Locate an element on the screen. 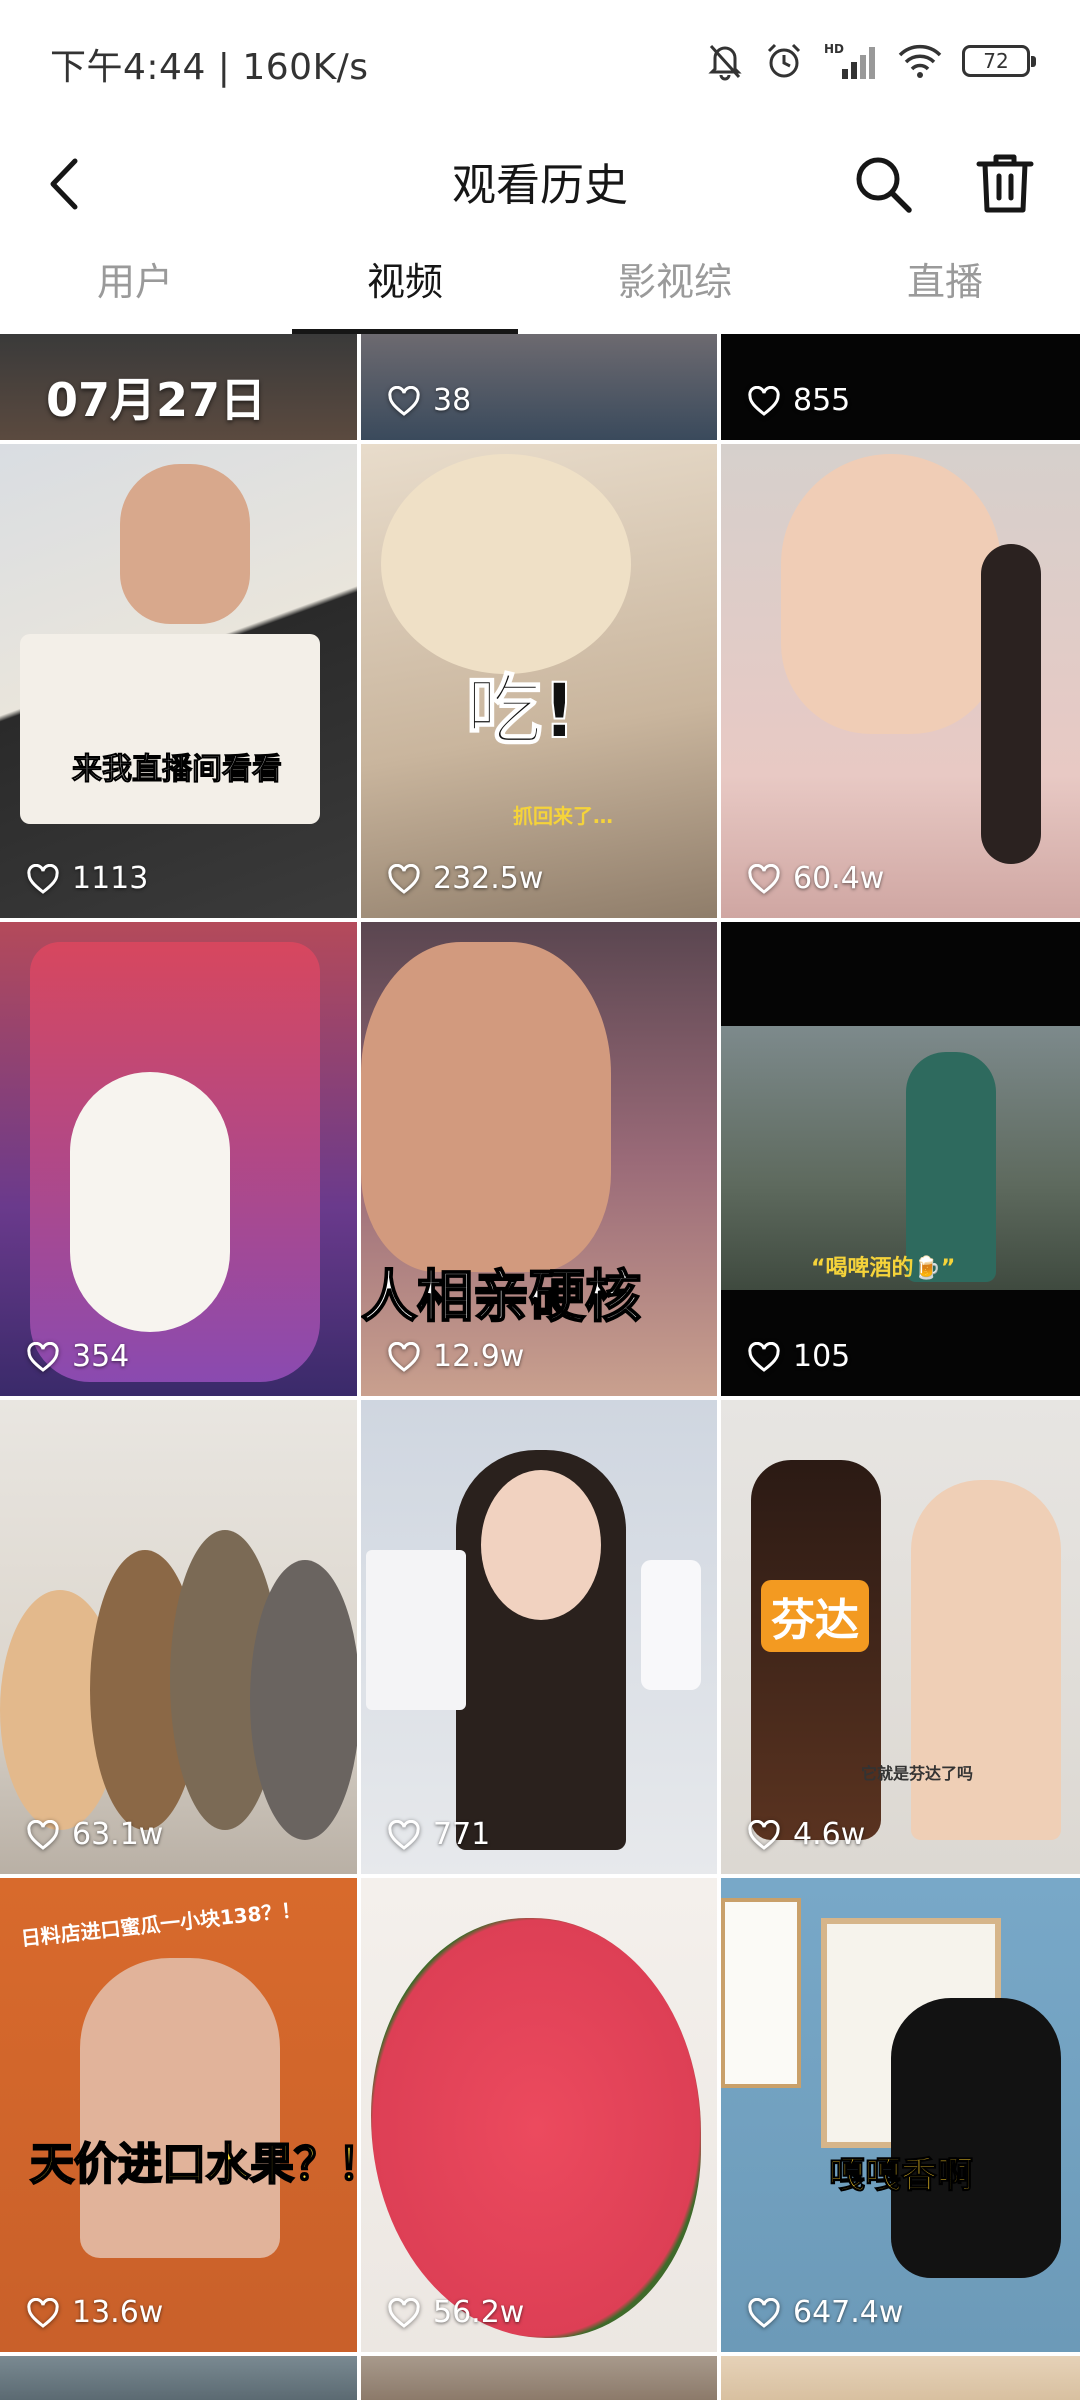  video-subcaption: 日料店进口蜜瓜一小块138？！ is located at coordinates (161, 1924).